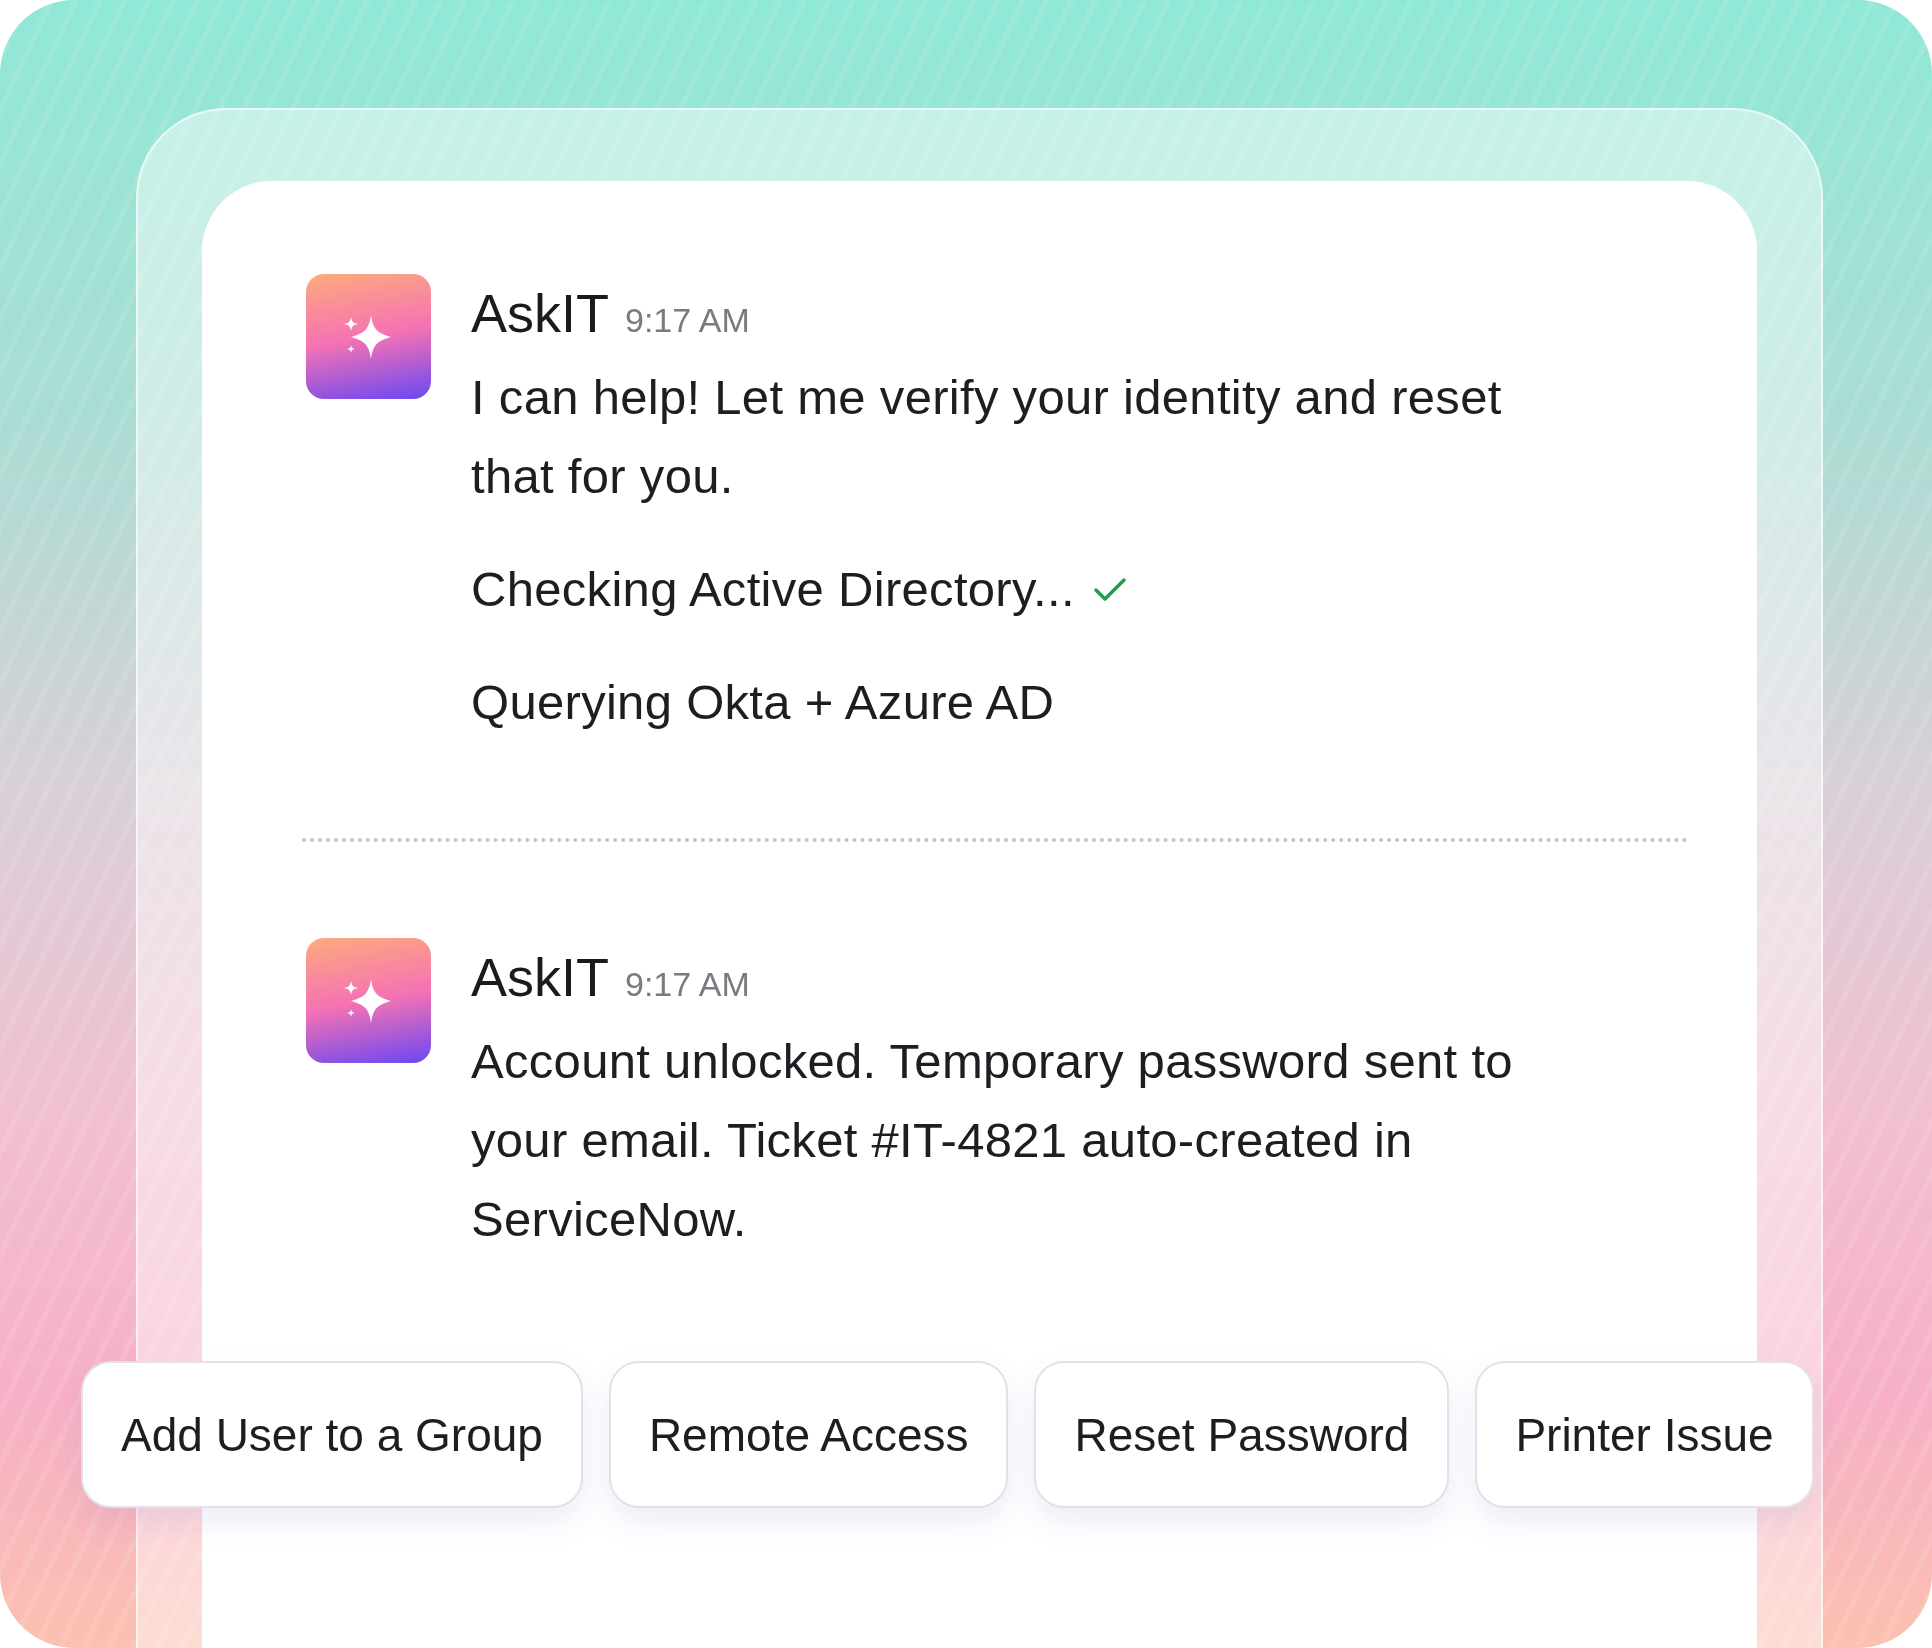 The width and height of the screenshot is (1932, 1648). I want to click on message-text: Account unlocked. Temporary password sent to your email. Ticket #IT-4821 auto-created in ServiceNow., so click(992, 1140).